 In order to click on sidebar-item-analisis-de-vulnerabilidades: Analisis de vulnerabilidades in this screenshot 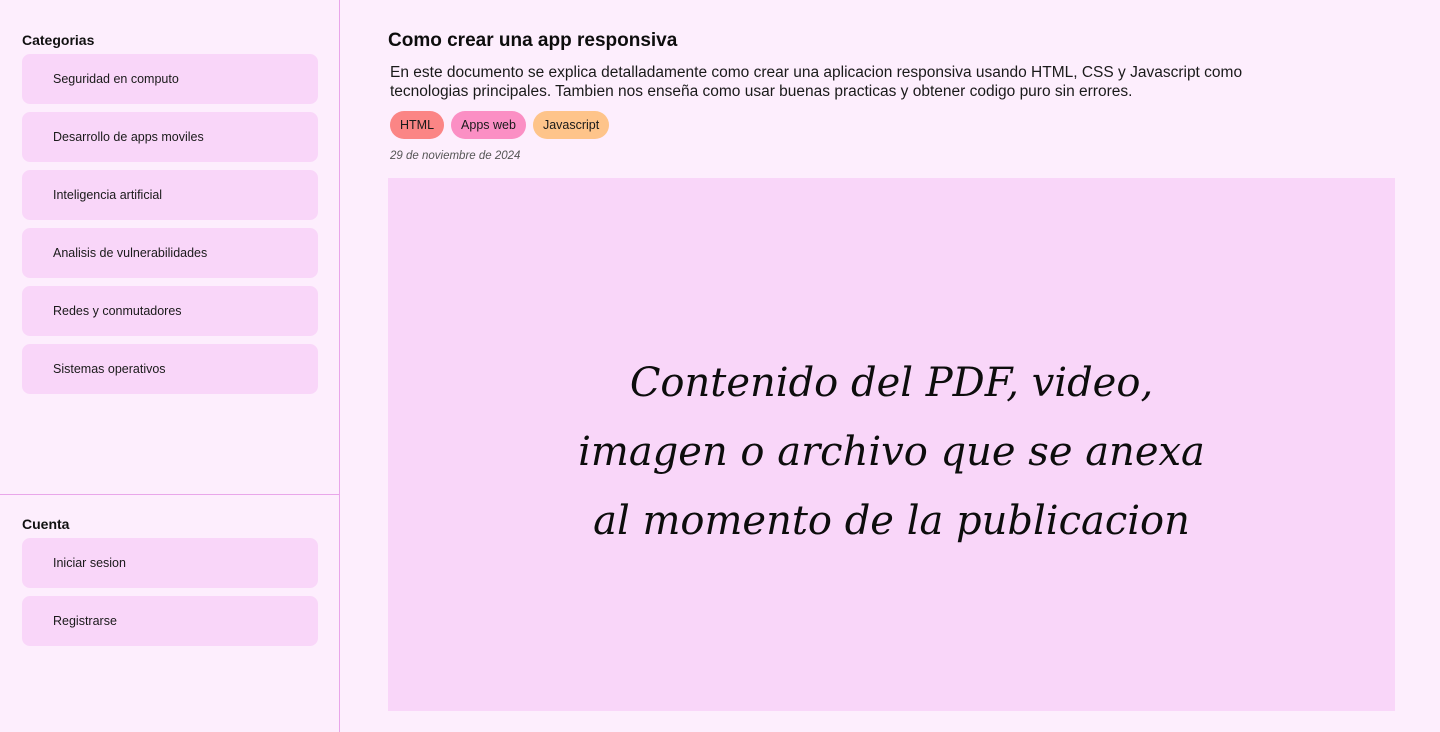, I will do `click(170, 253)`.